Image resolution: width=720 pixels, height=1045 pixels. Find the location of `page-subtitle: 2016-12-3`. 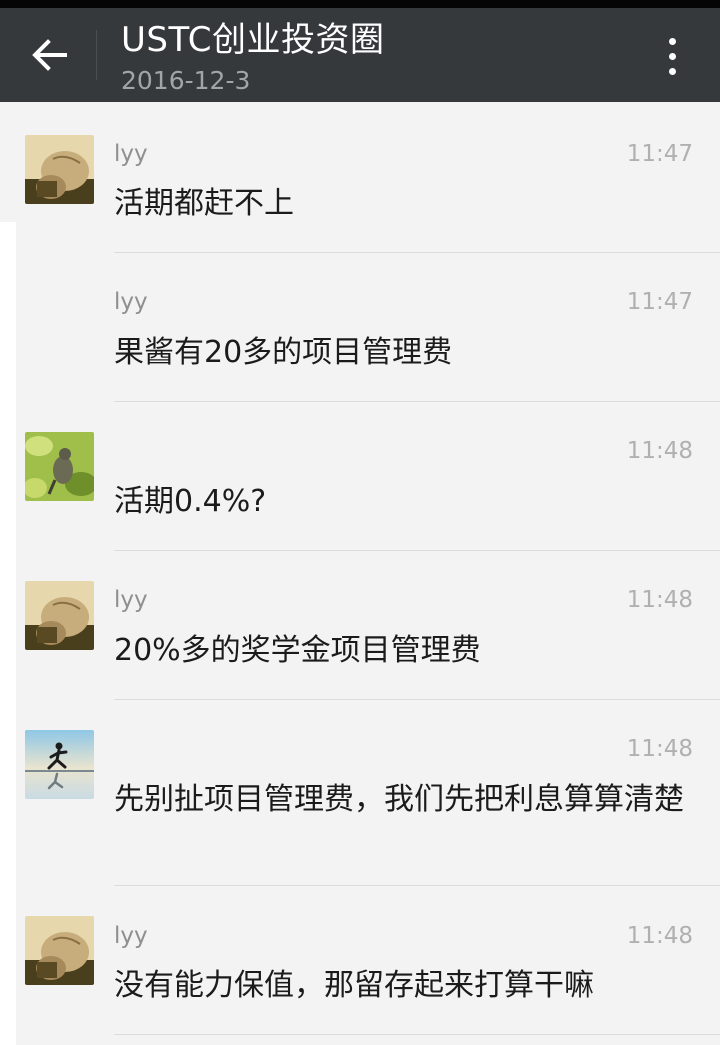

page-subtitle: 2016-12-3 is located at coordinates (186, 80).